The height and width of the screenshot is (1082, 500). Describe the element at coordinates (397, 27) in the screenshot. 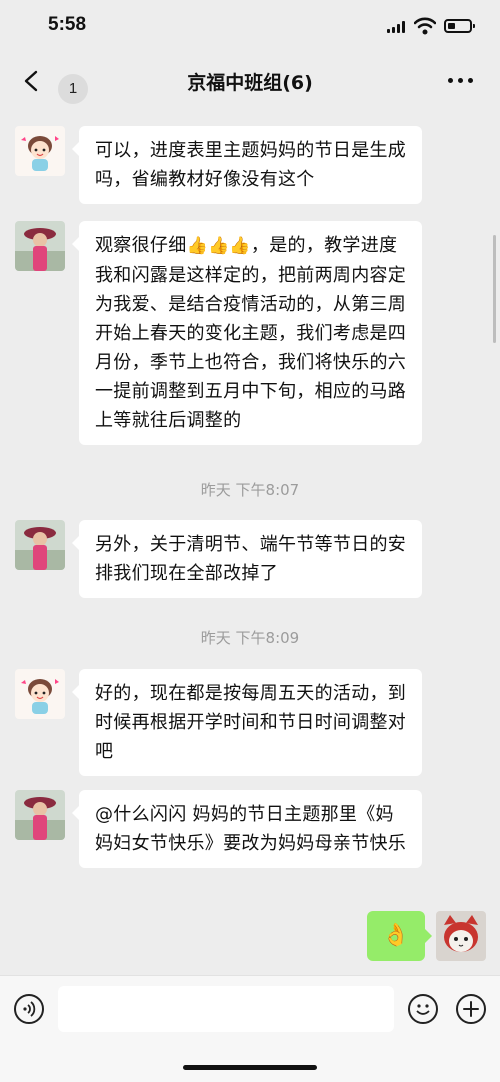

I see `signal-icon` at that location.